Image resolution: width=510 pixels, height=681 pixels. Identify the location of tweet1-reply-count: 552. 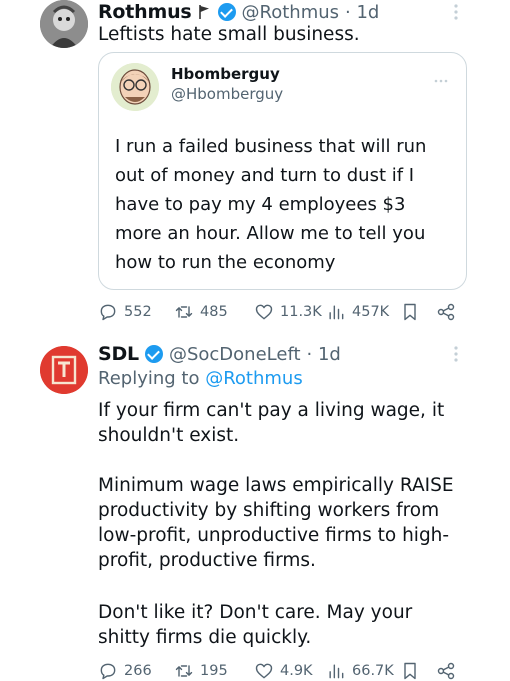
(138, 312).